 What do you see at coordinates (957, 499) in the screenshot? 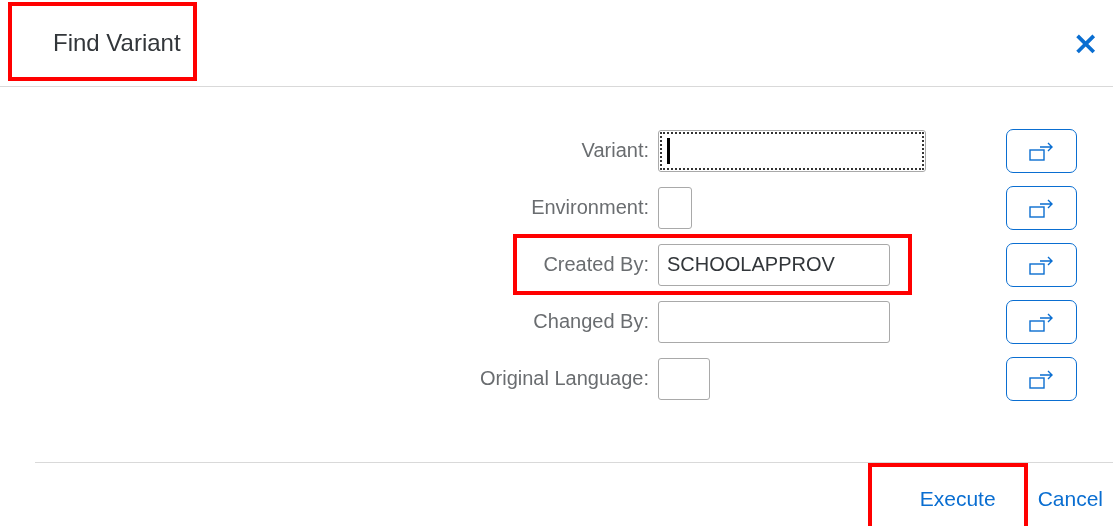
I see `footer-button: Execute` at bounding box center [957, 499].